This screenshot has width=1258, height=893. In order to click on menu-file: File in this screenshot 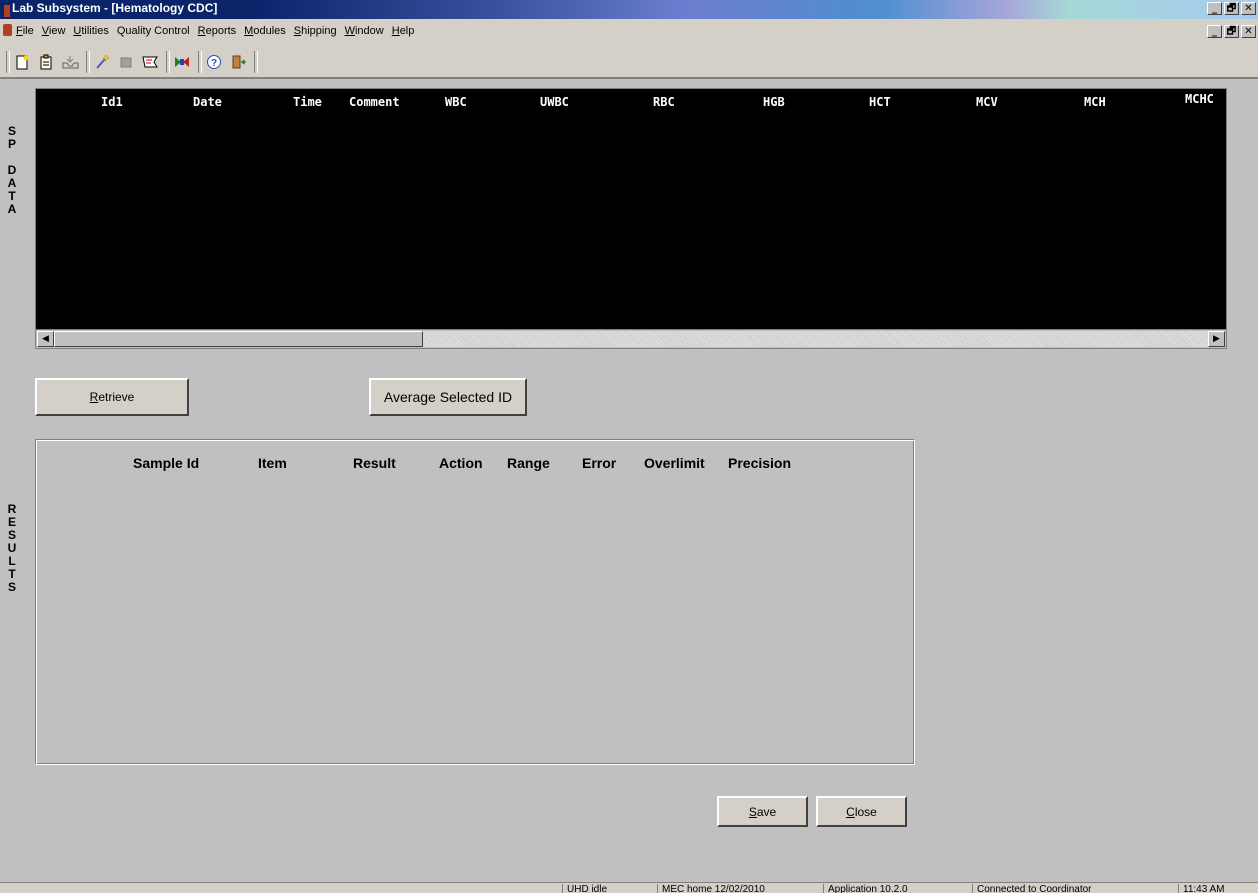, I will do `click(25, 31)`.